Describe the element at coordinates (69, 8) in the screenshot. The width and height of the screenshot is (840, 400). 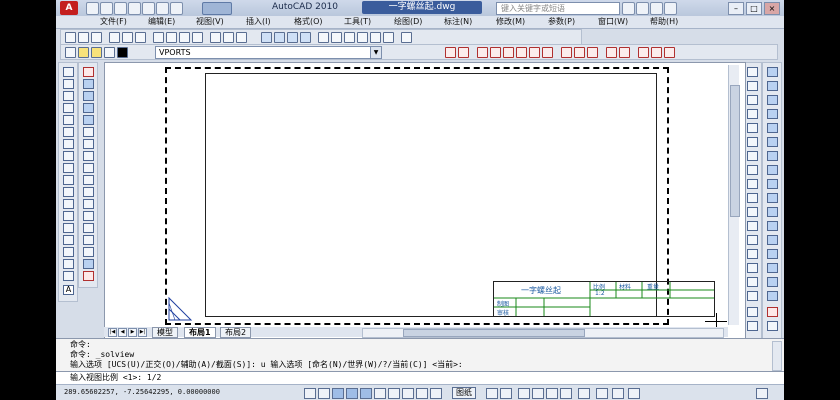
I see `autocad-logo-icon: A` at that location.